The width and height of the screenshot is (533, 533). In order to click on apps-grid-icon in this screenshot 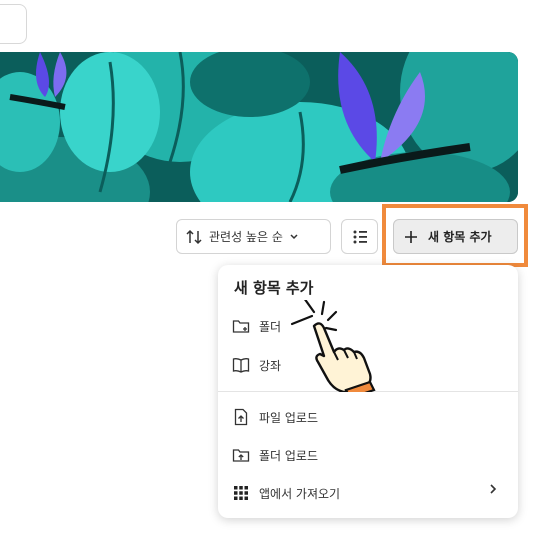, I will do `click(241, 493)`.